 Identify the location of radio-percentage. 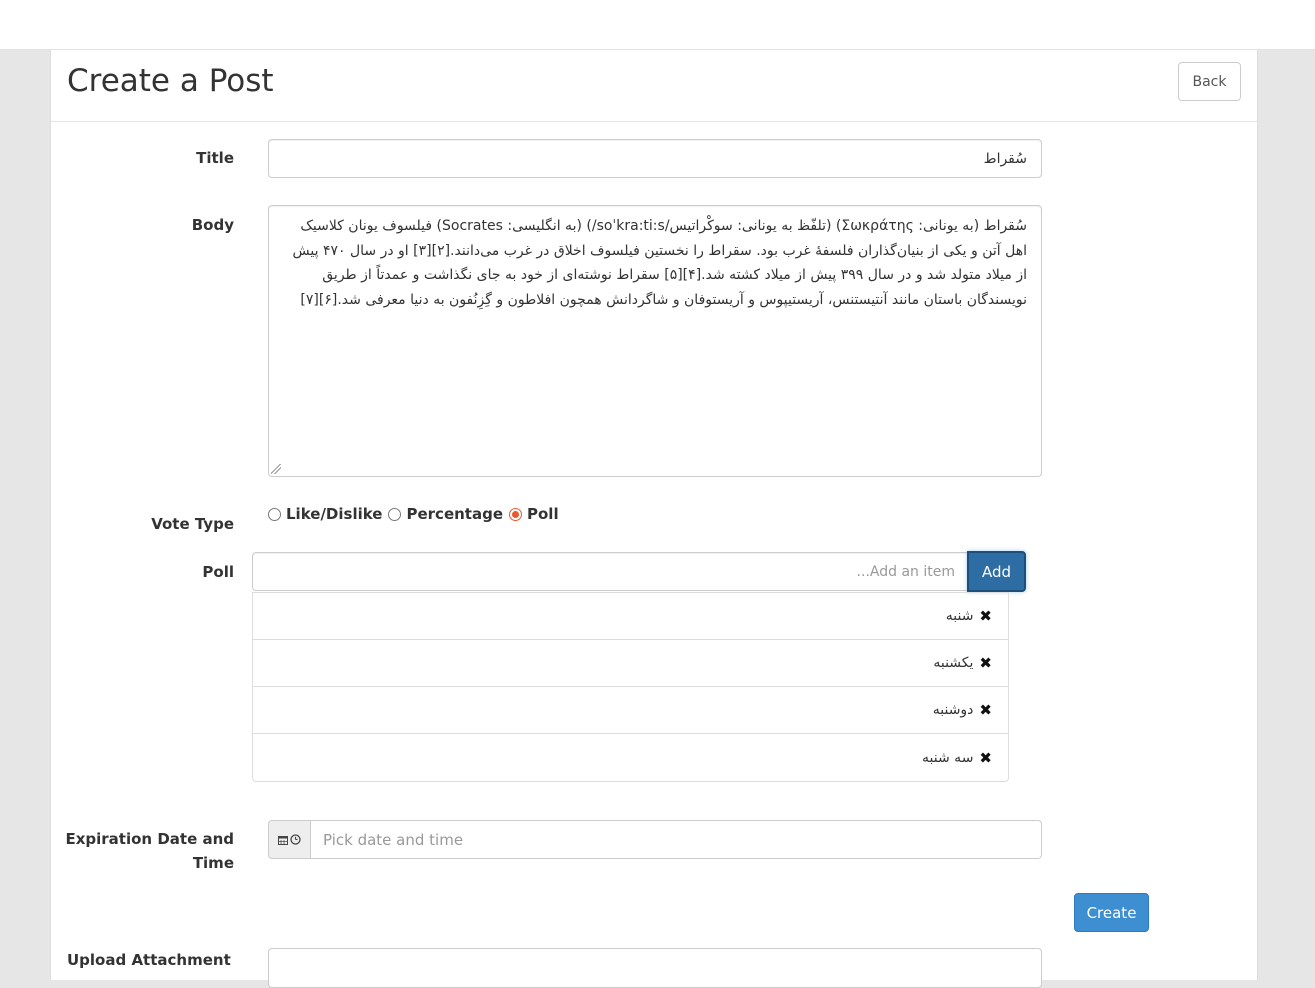
(395, 514).